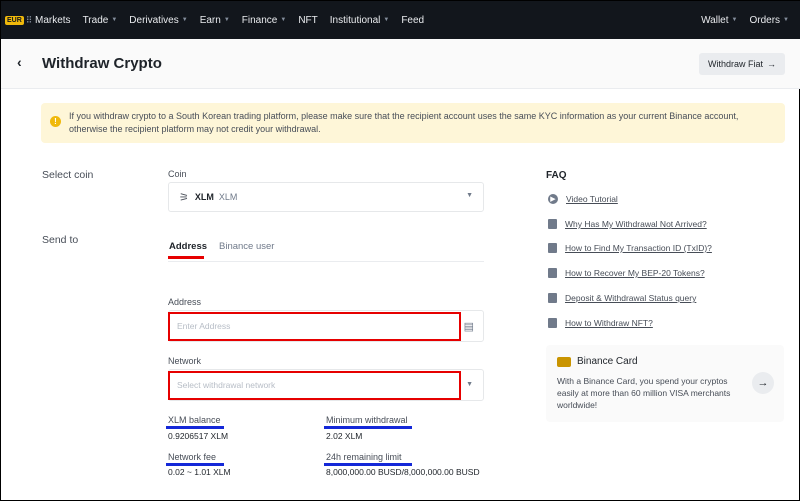  Describe the element at coordinates (60, 240) in the screenshot. I see `send-to-label: Send to` at that location.